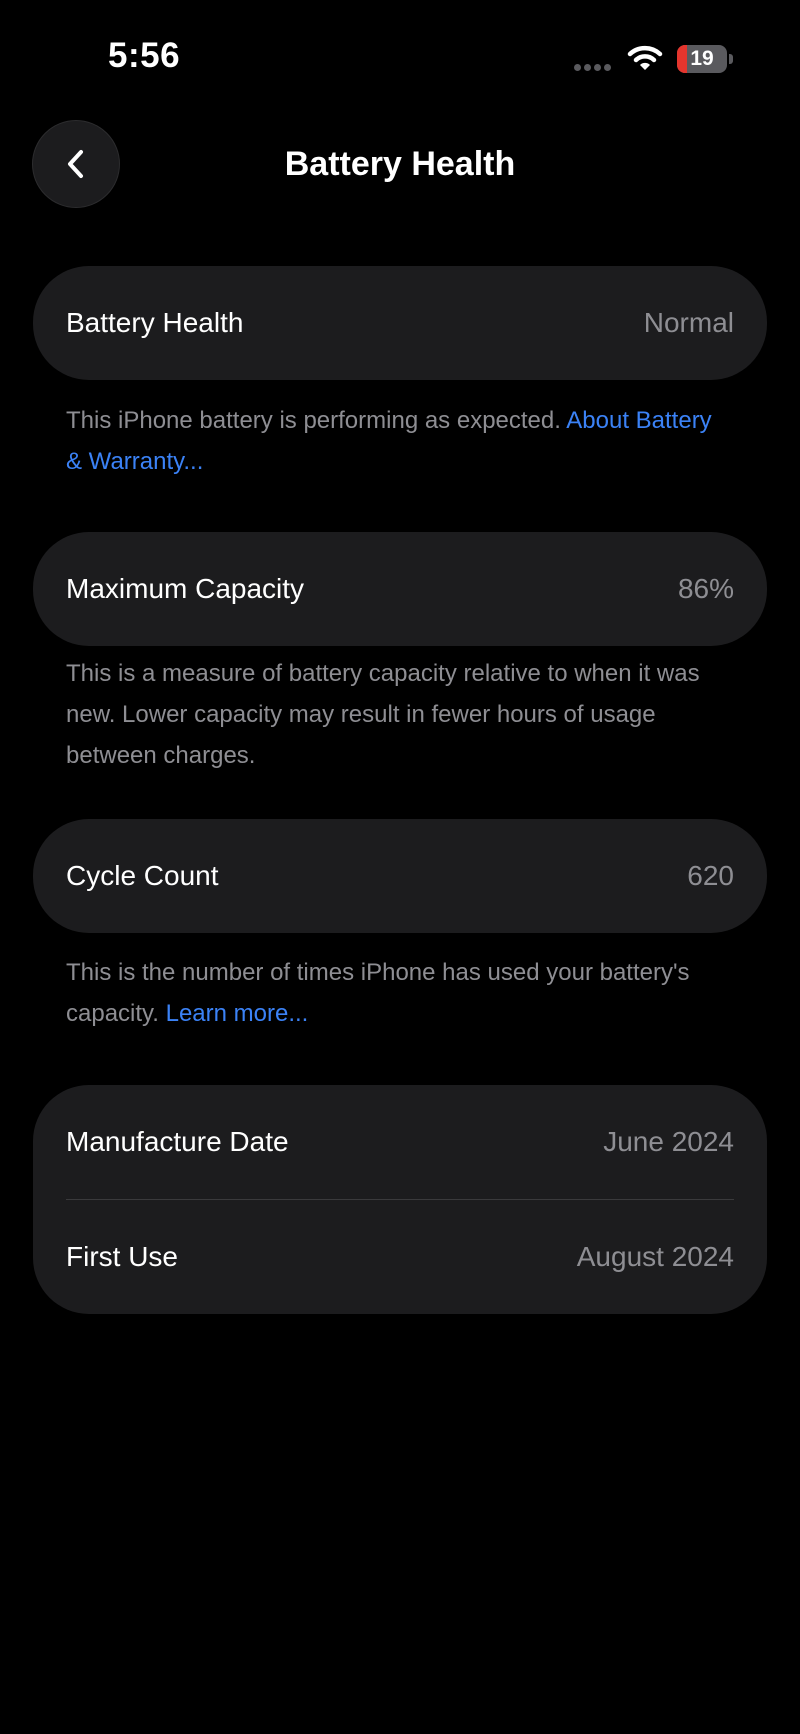  What do you see at coordinates (702, 58) in the screenshot?
I see `battery-level: 19` at bounding box center [702, 58].